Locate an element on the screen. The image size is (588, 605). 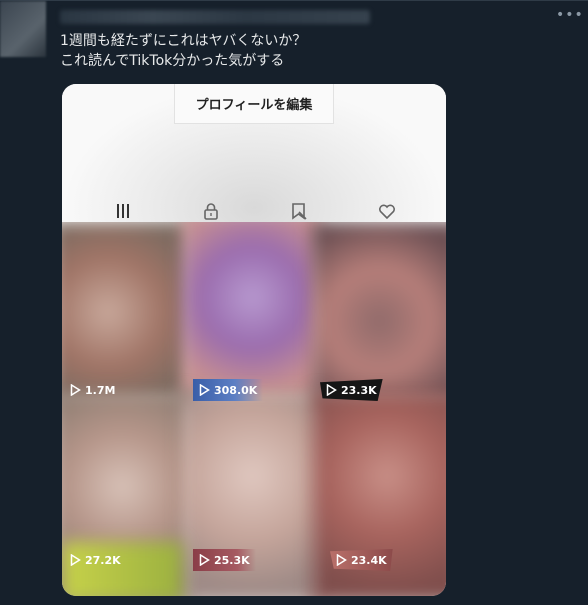
video-views: 23.4K is located at coordinates (369, 560).